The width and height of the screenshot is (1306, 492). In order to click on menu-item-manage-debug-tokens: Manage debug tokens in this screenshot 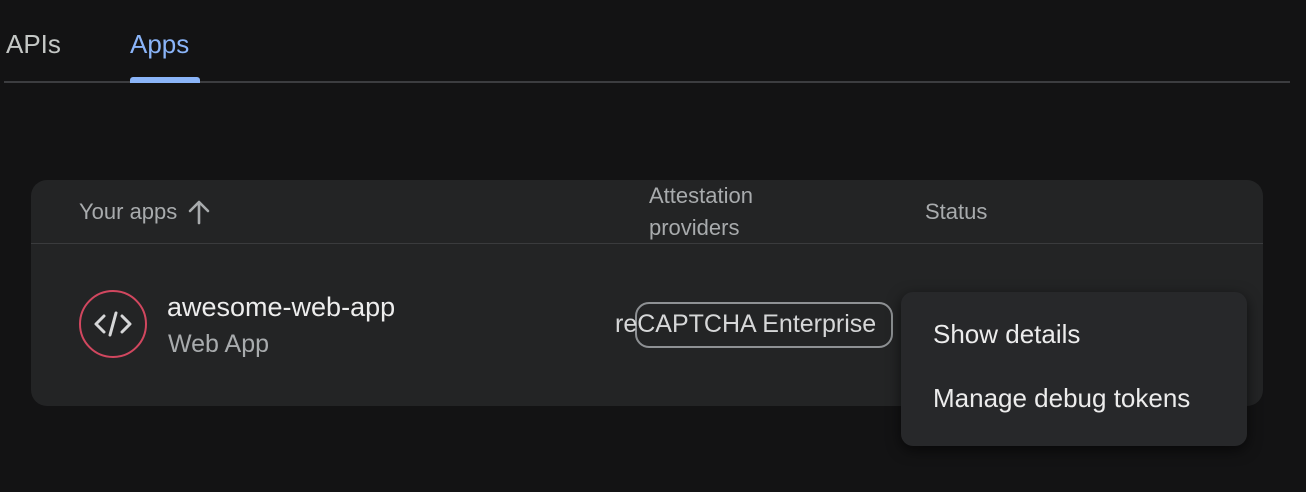, I will do `click(1061, 398)`.